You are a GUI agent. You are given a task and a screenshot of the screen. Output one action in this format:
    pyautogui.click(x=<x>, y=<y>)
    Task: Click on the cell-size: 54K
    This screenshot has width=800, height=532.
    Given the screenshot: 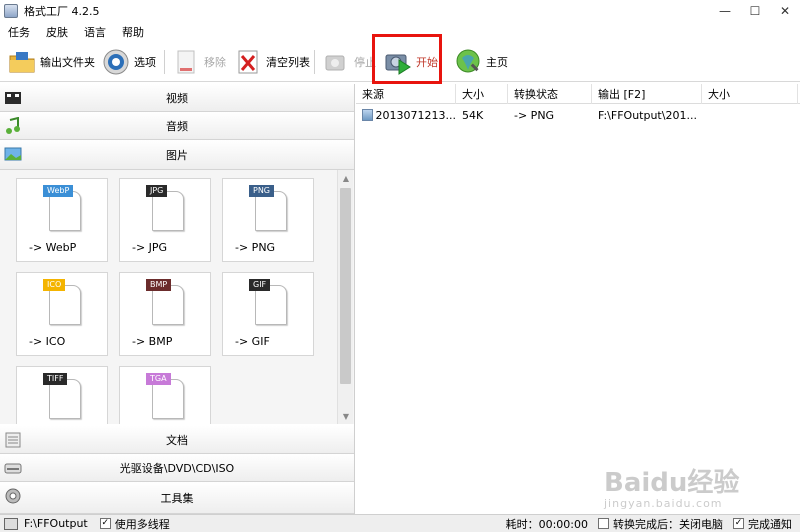 What is the action you would take?
    pyautogui.click(x=473, y=115)
    